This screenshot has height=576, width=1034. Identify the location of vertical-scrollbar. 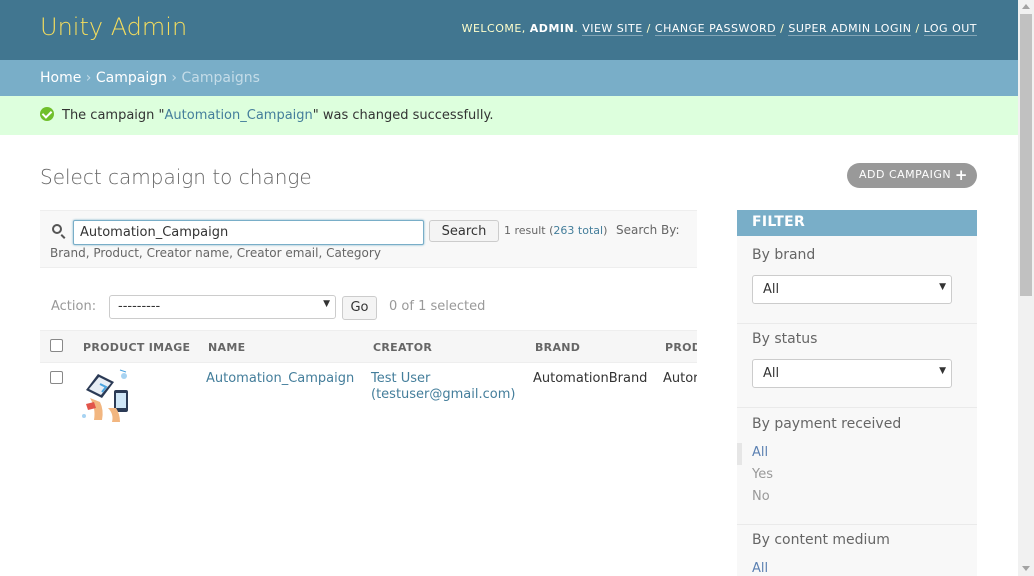
(1026, 288).